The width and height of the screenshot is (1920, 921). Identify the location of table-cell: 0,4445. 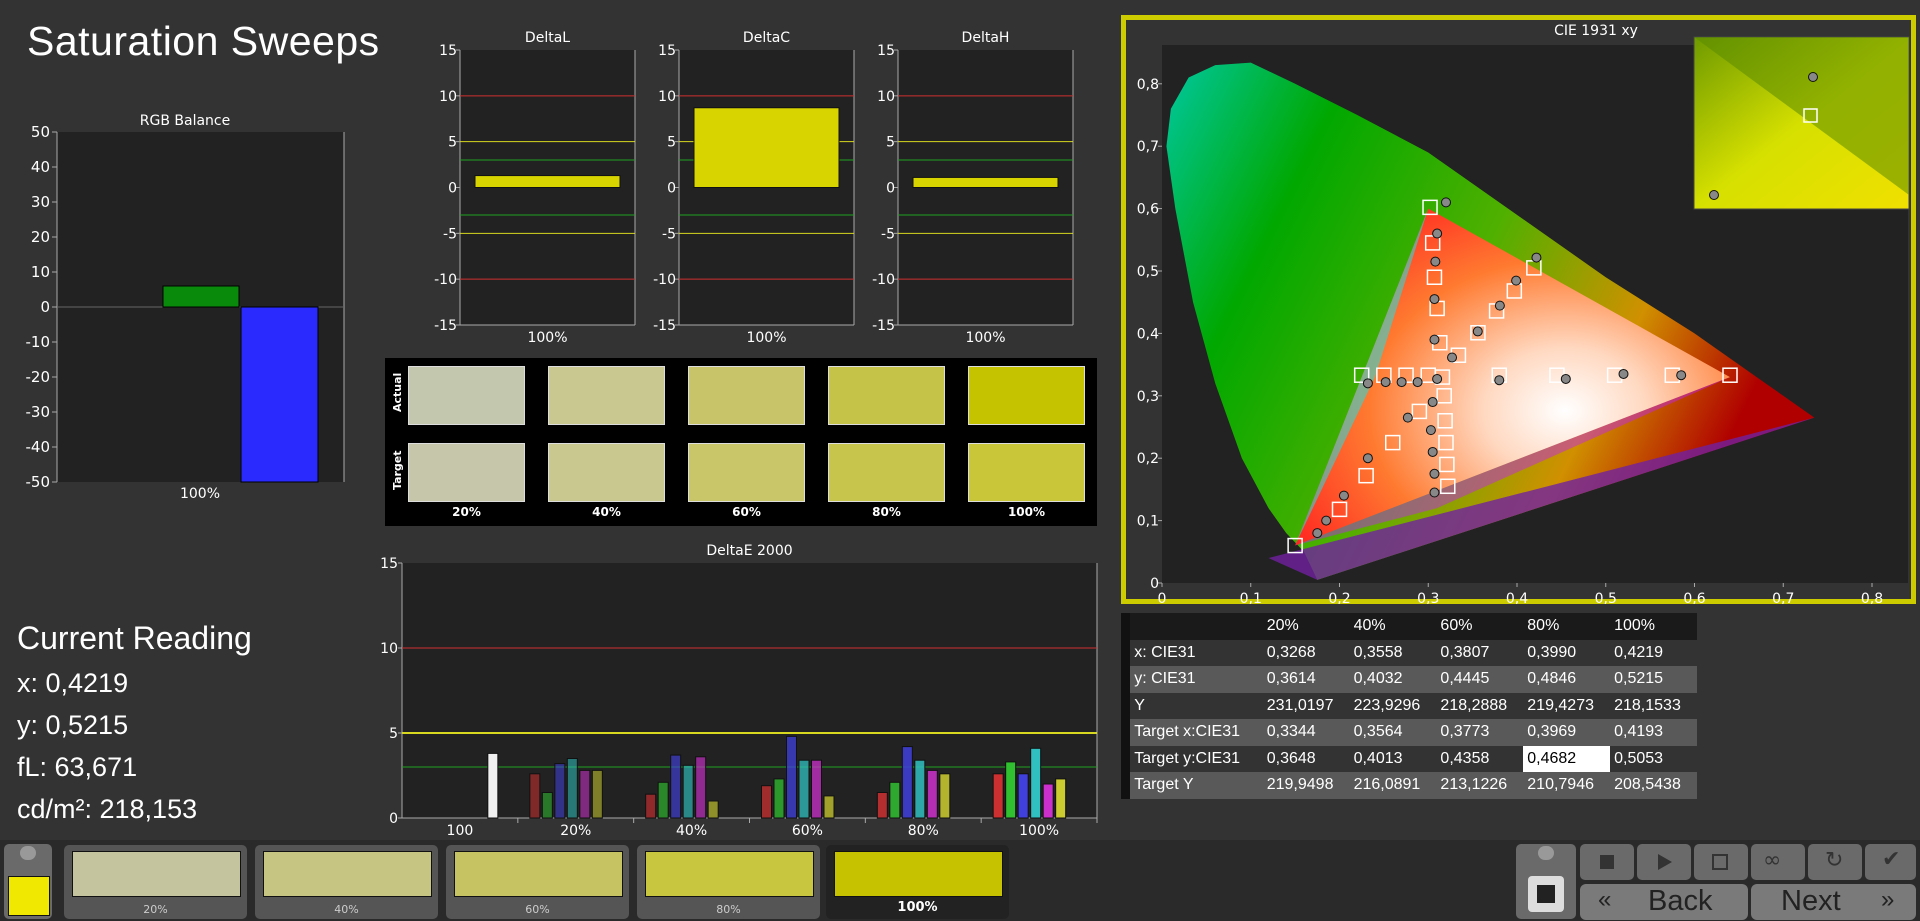
(1480, 679).